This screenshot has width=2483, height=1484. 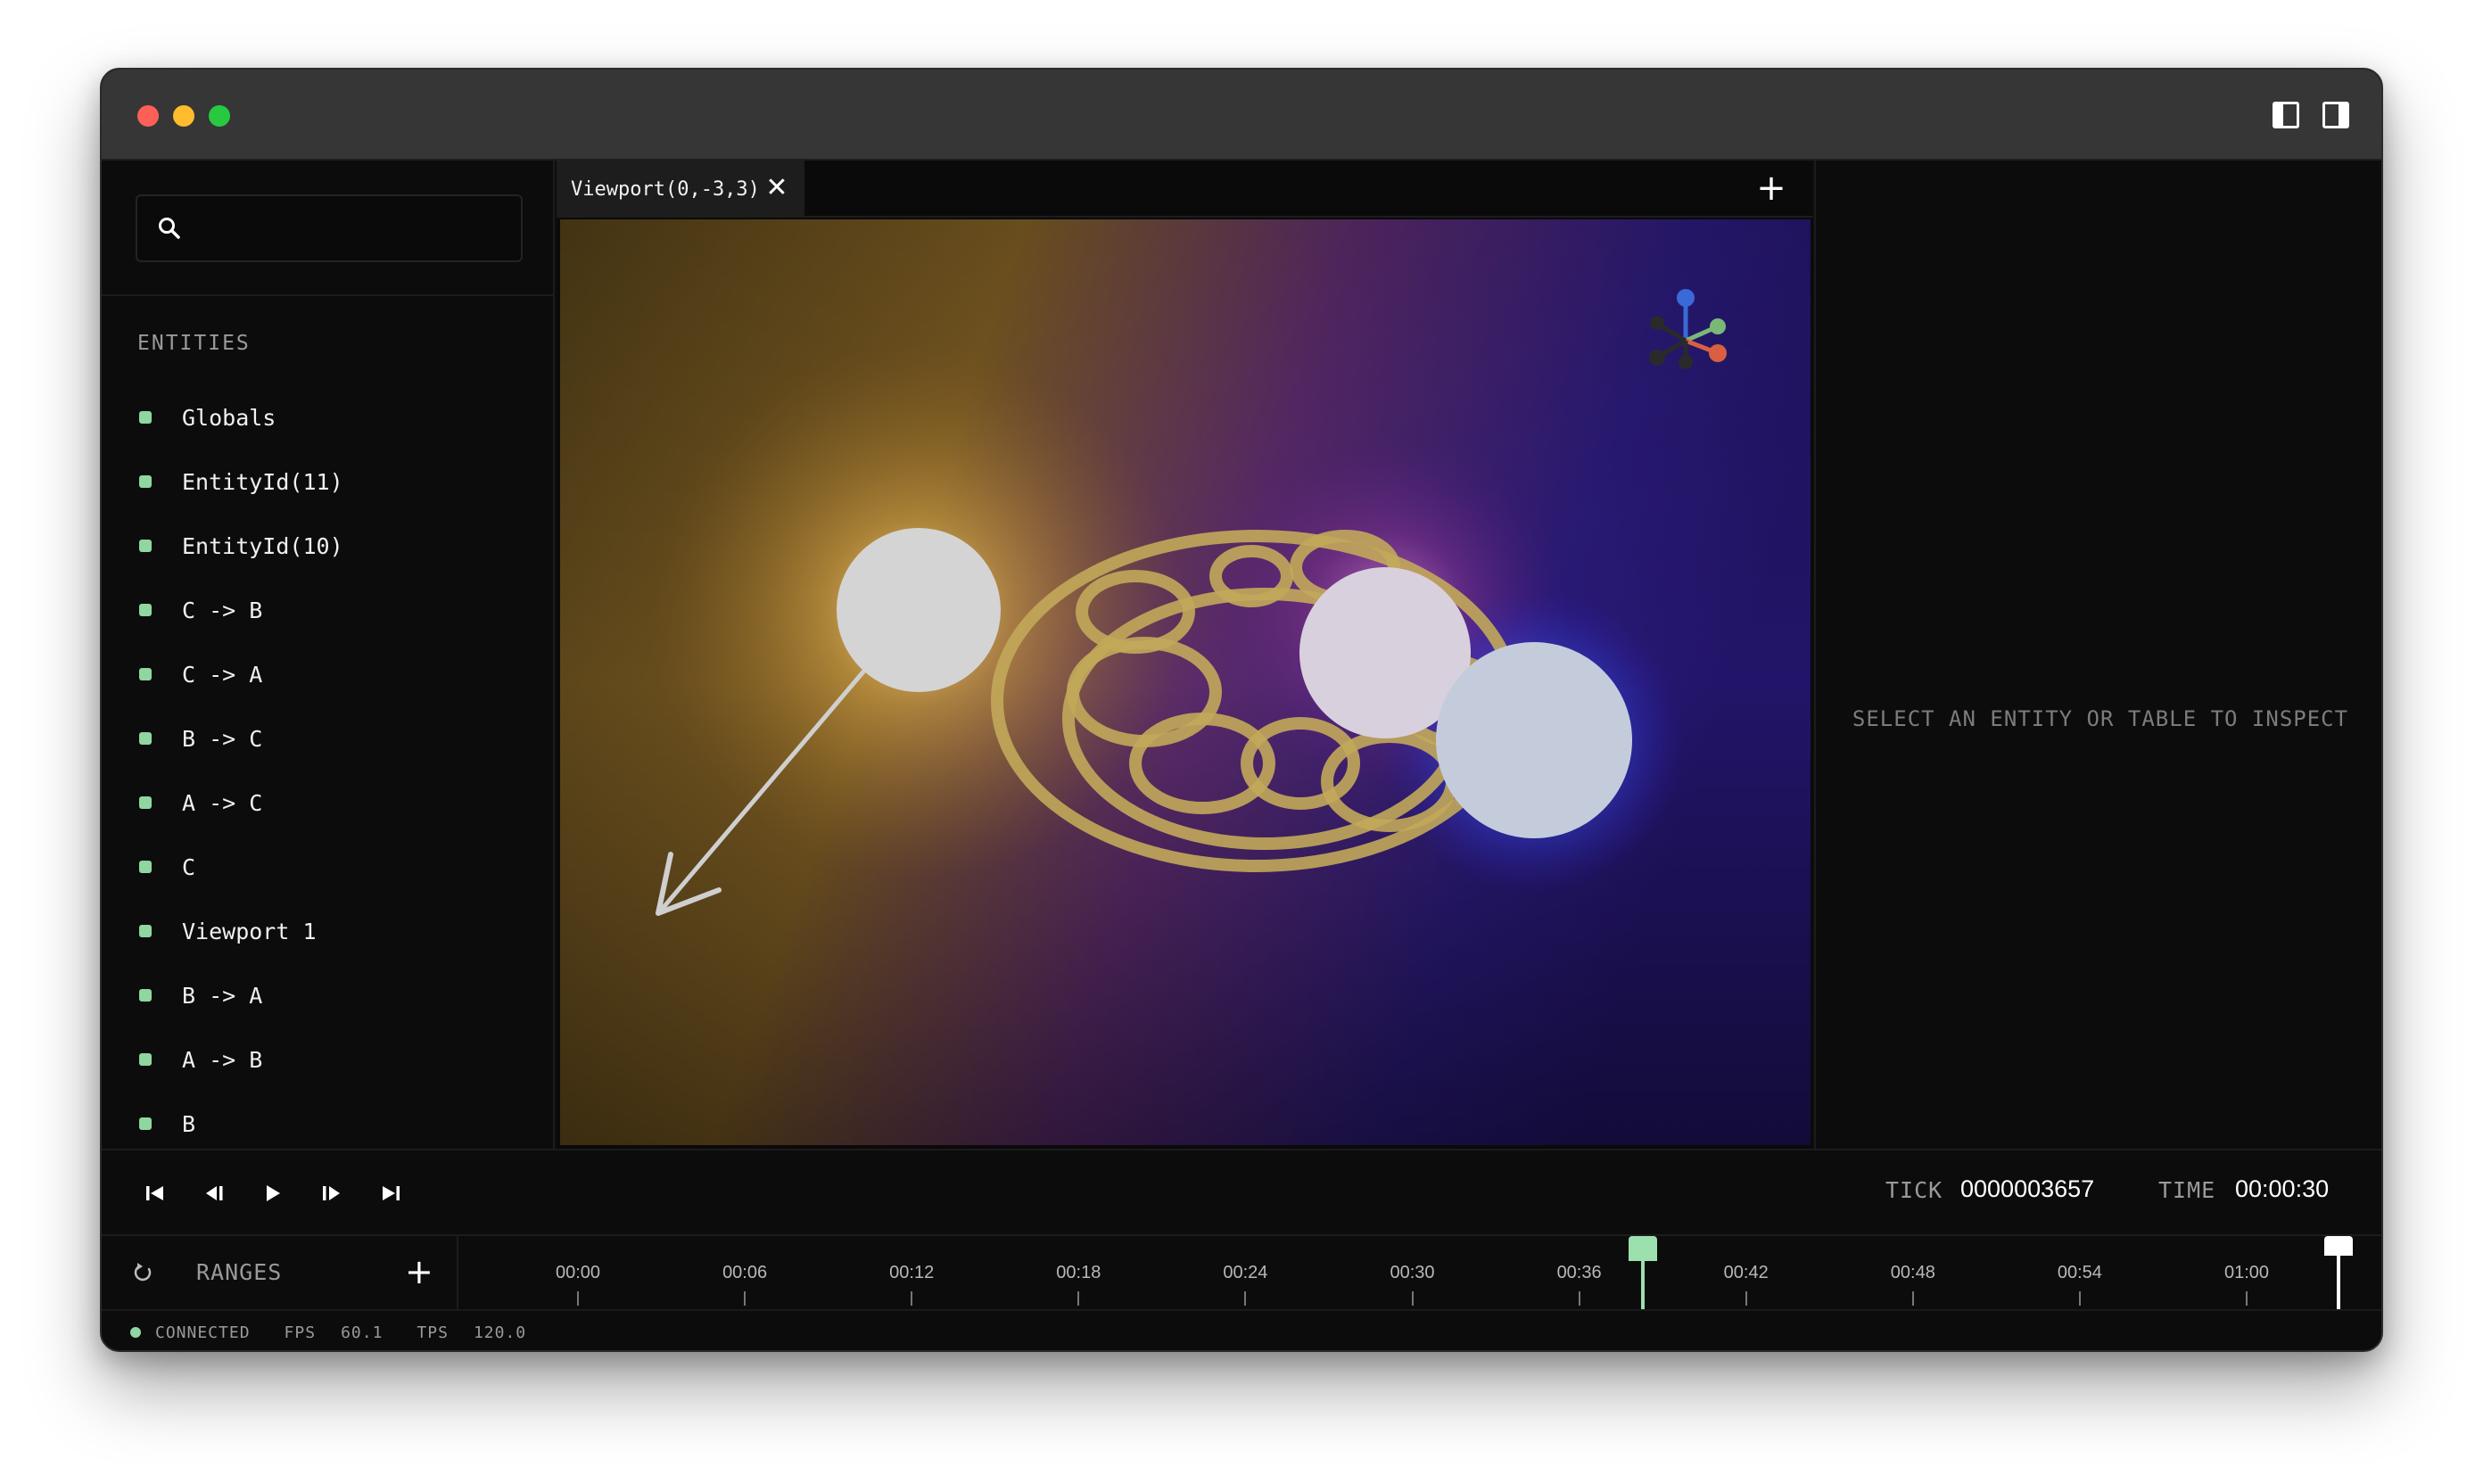 I want to click on timeline-tick-label: 00:36, so click(x=1579, y=1272).